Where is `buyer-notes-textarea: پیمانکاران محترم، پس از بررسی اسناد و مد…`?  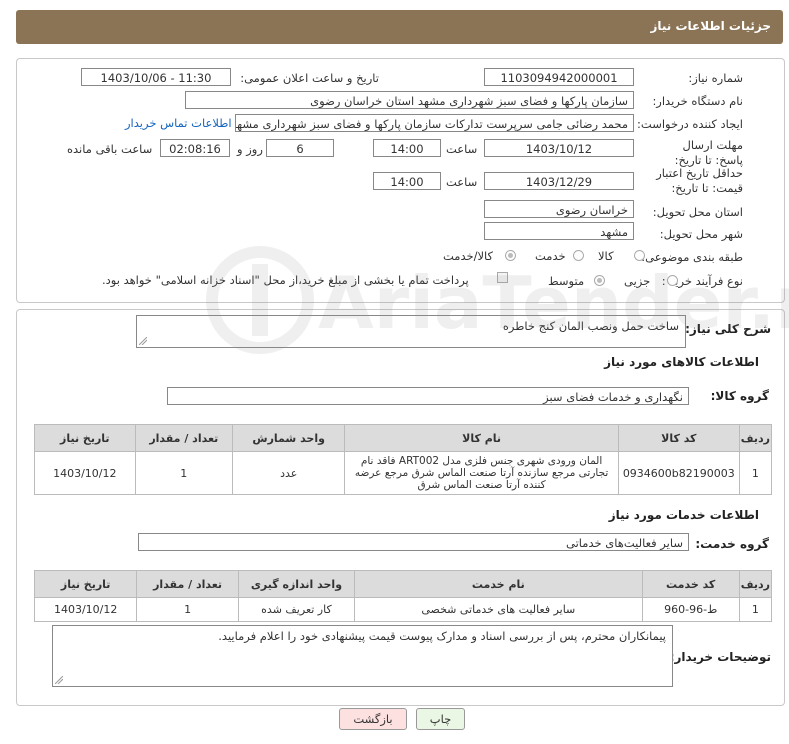 buyer-notes-textarea: پیمانکاران محترم، پس از بررسی اسناد و مد… is located at coordinates (362, 656).